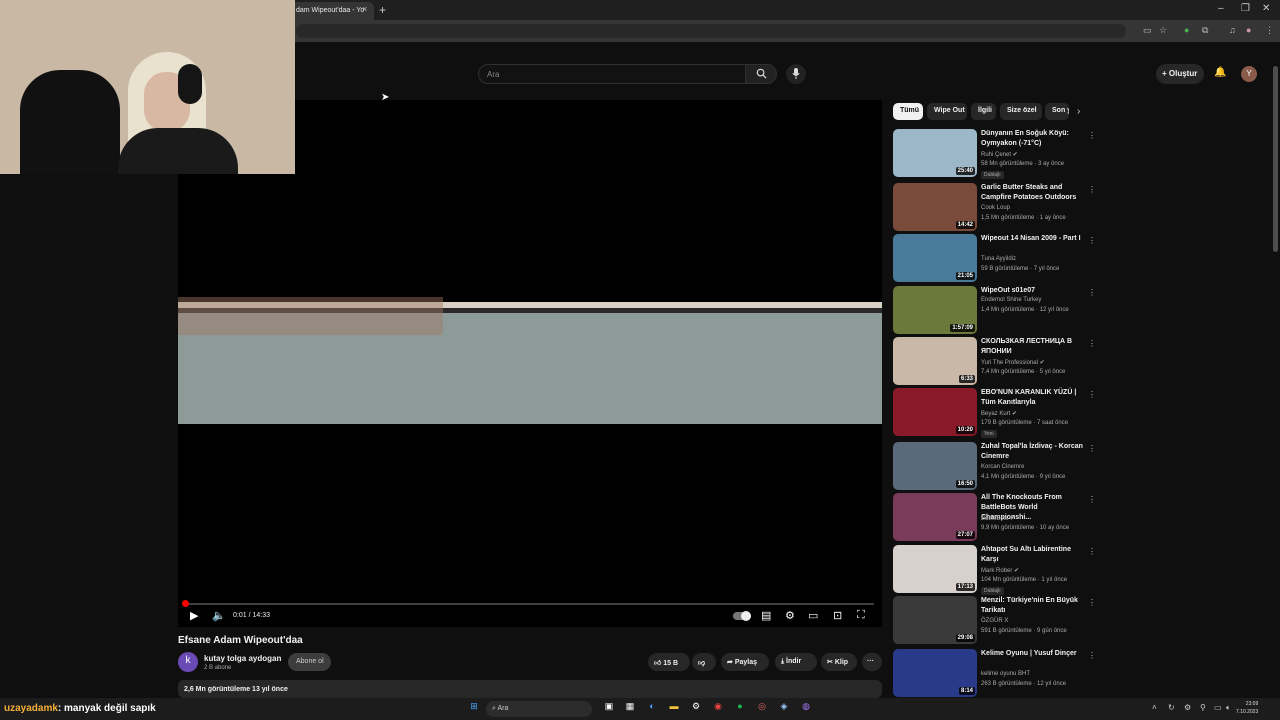 This screenshot has height=720, width=1280. Describe the element at coordinates (998, 518) in the screenshot. I see `recommended-channel-name: BattleBots ✔` at that location.